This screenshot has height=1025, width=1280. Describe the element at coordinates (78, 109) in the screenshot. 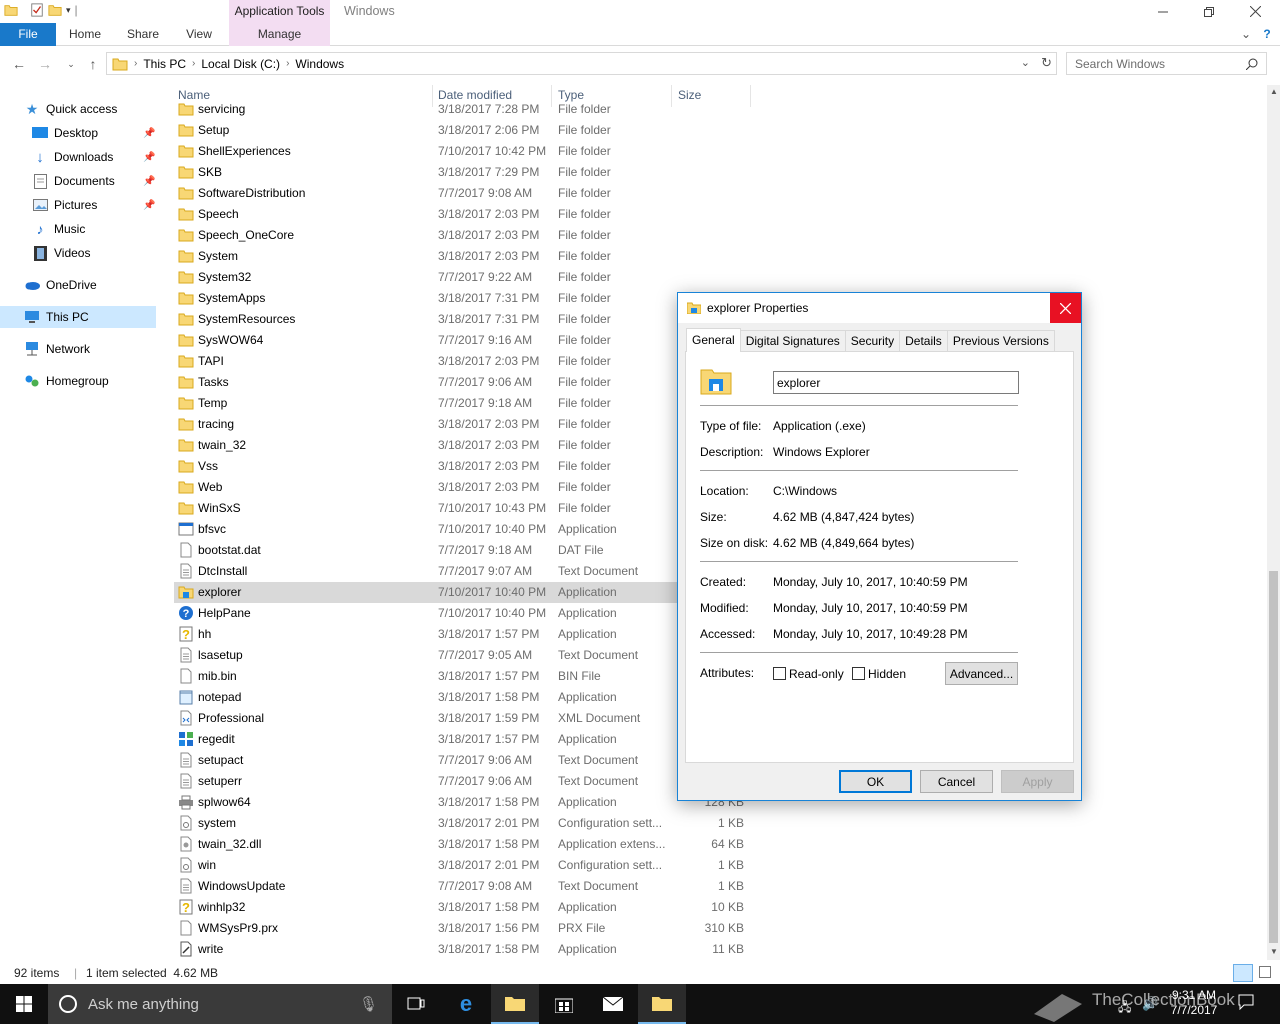

I see `nav-item-quick-access: ★ Quick access` at that location.